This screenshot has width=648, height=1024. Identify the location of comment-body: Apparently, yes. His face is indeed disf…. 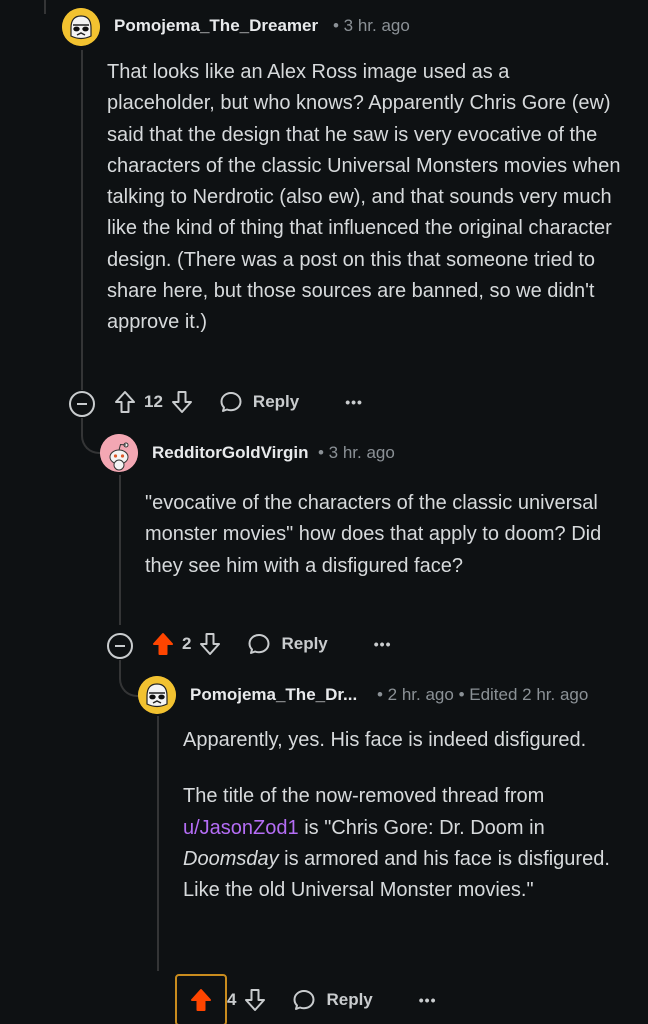
(398, 815).